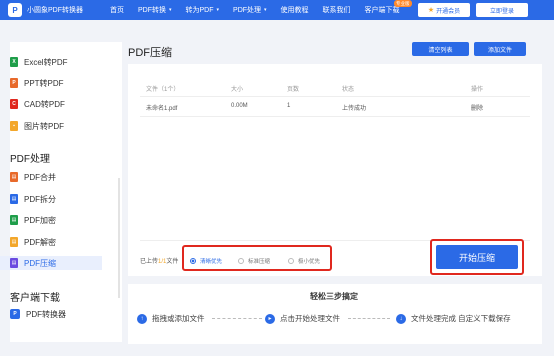 The height and width of the screenshot is (356, 554). I want to click on cad-icon: C, so click(14, 104).